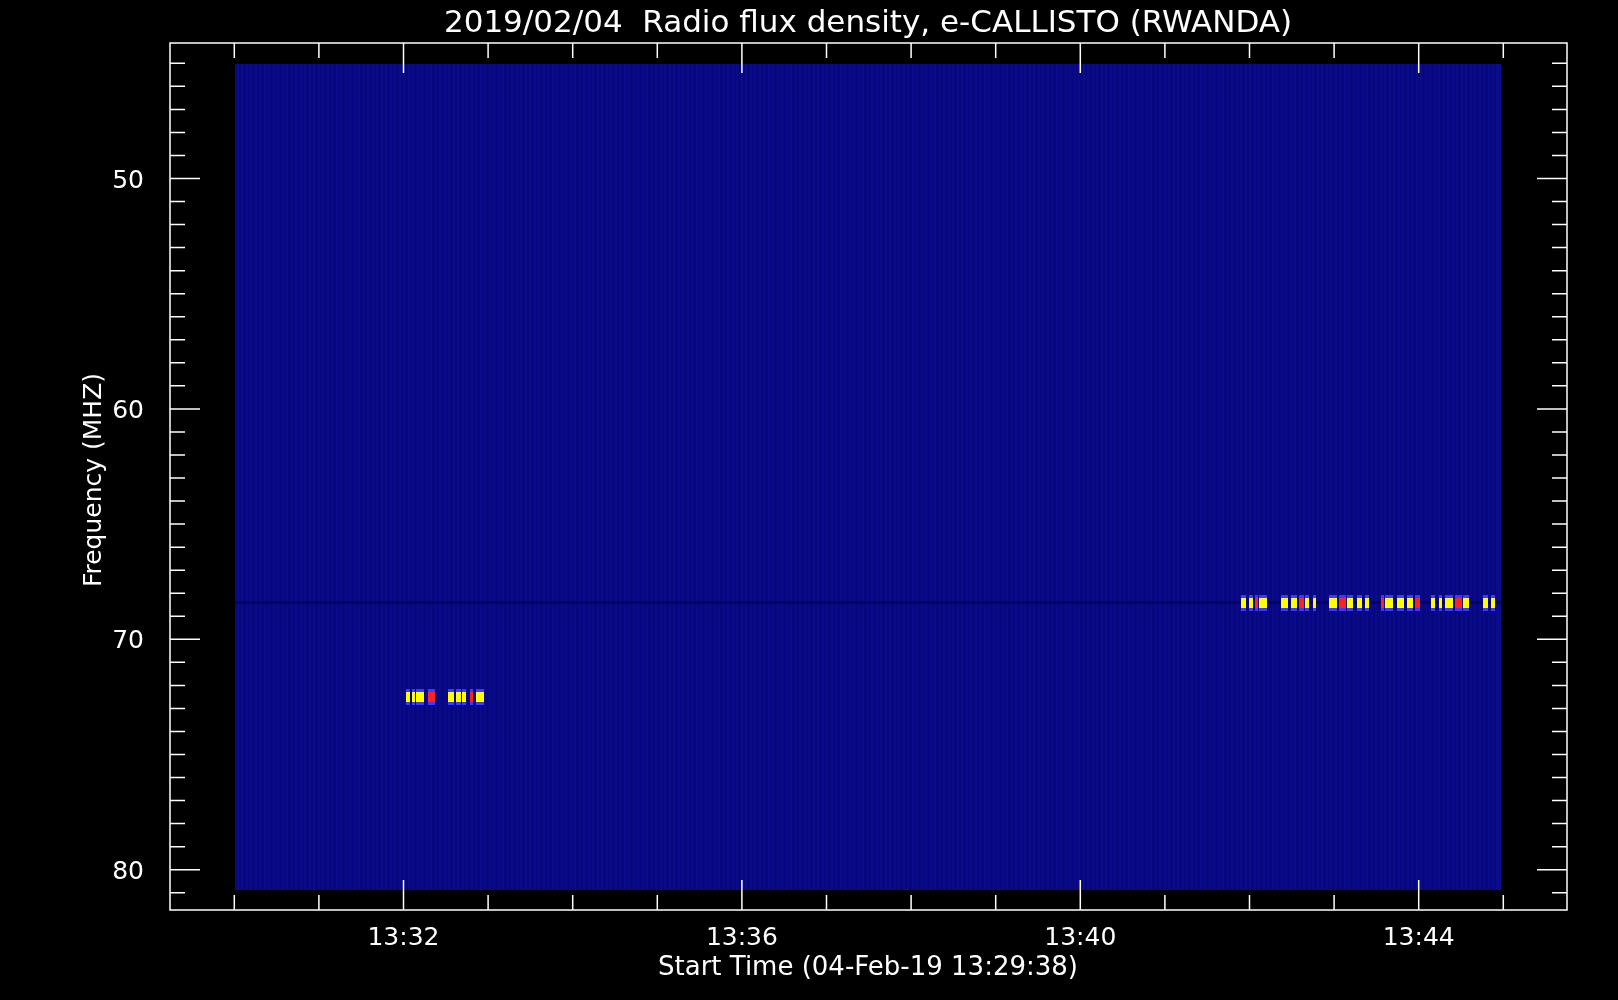 The width and height of the screenshot is (1618, 1000). Describe the element at coordinates (1080, 936) in the screenshot. I see `axis-tick-label: 13:40` at that location.